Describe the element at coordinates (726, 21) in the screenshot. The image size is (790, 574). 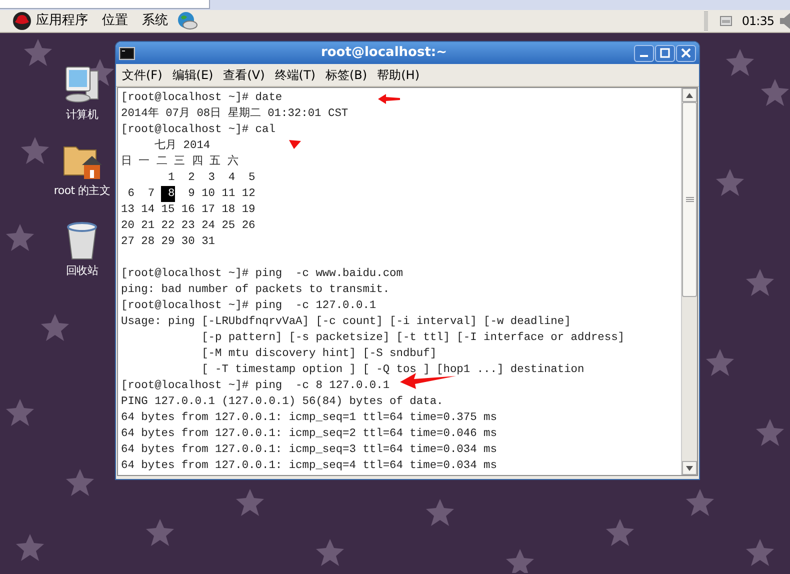
I see `tray-icon` at that location.